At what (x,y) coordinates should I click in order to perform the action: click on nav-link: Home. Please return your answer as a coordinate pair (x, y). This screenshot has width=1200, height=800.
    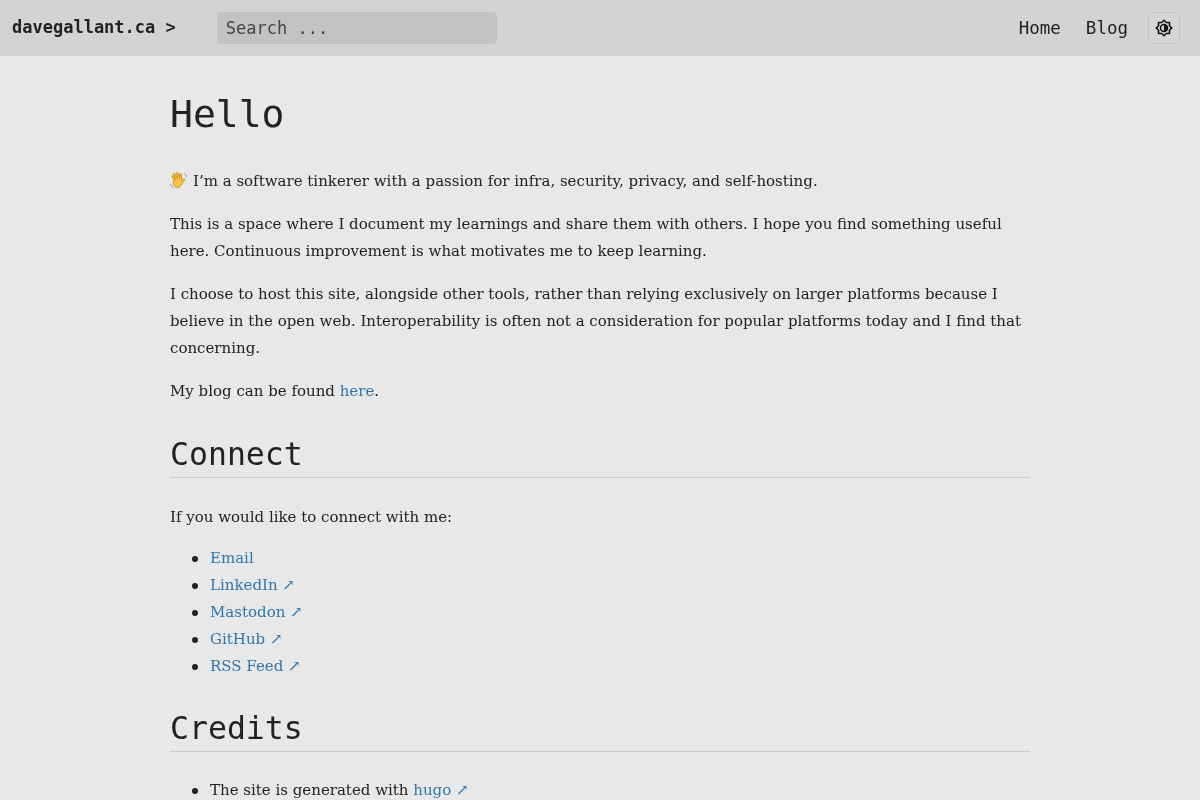
    Looking at the image, I should click on (1039, 28).